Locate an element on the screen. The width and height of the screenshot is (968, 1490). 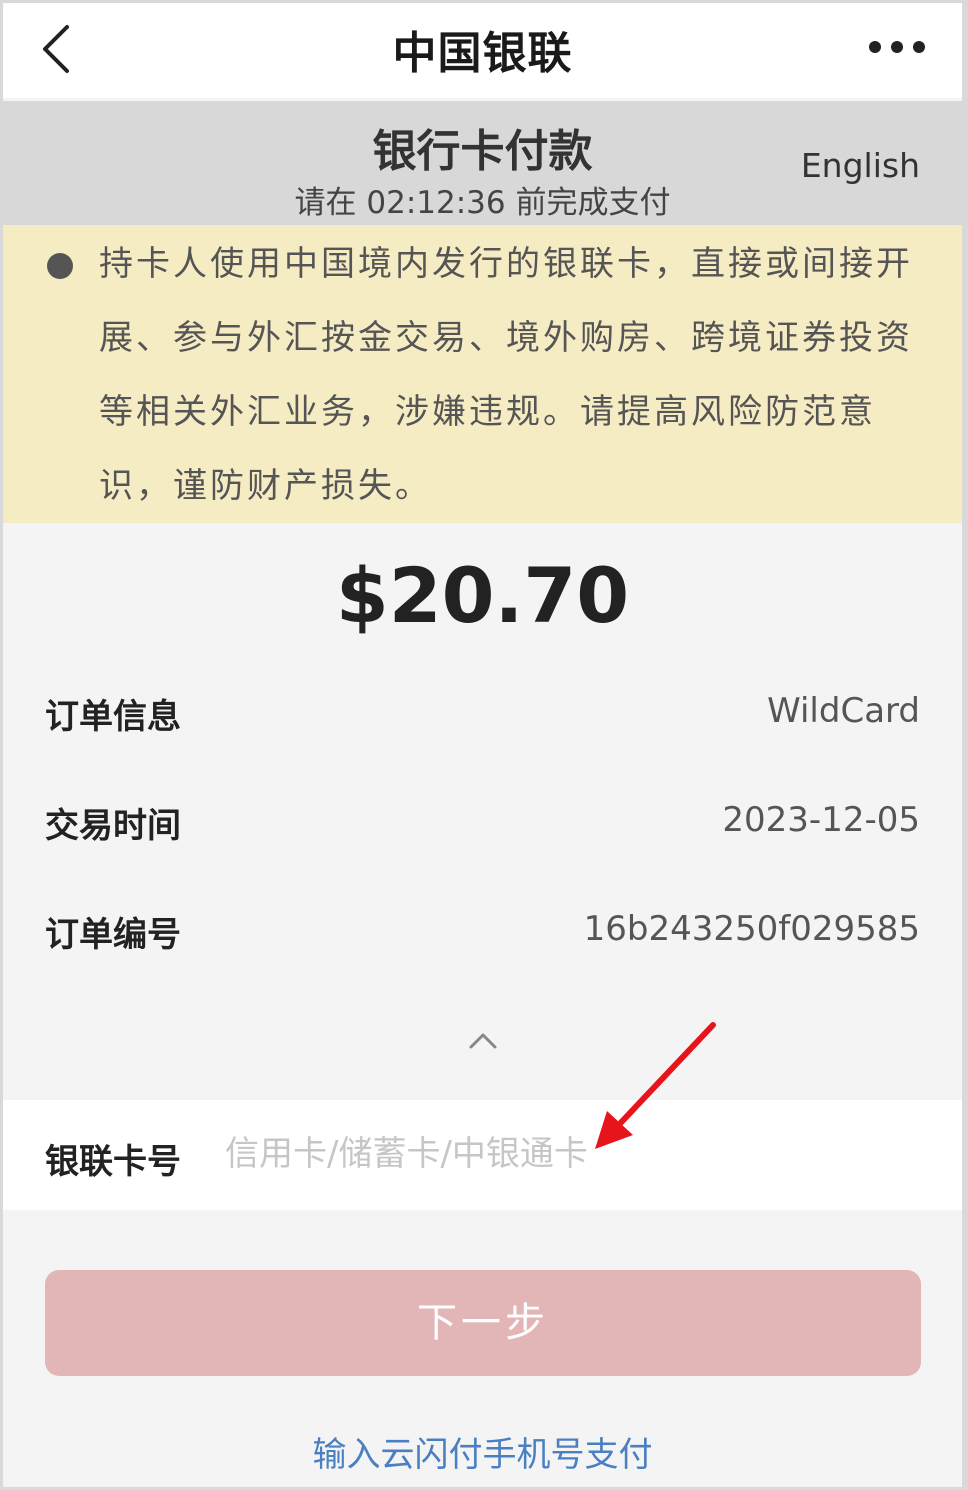
payment-header: 银行卡付款 请在 02:12:36 前完成支付 English is located at coordinates (482, 163).